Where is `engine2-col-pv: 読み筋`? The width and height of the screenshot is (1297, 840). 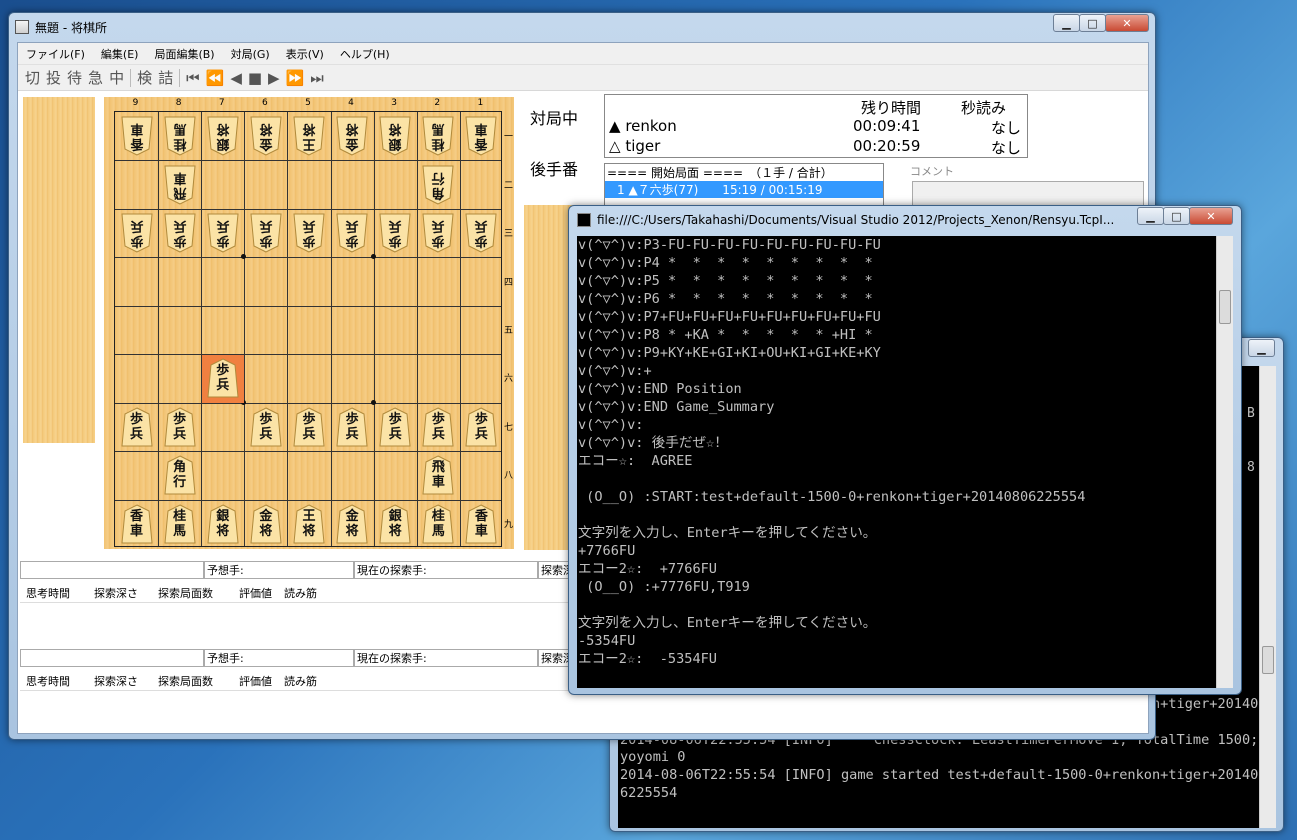 engine2-col-pv: 読み筋 is located at coordinates (300, 681).